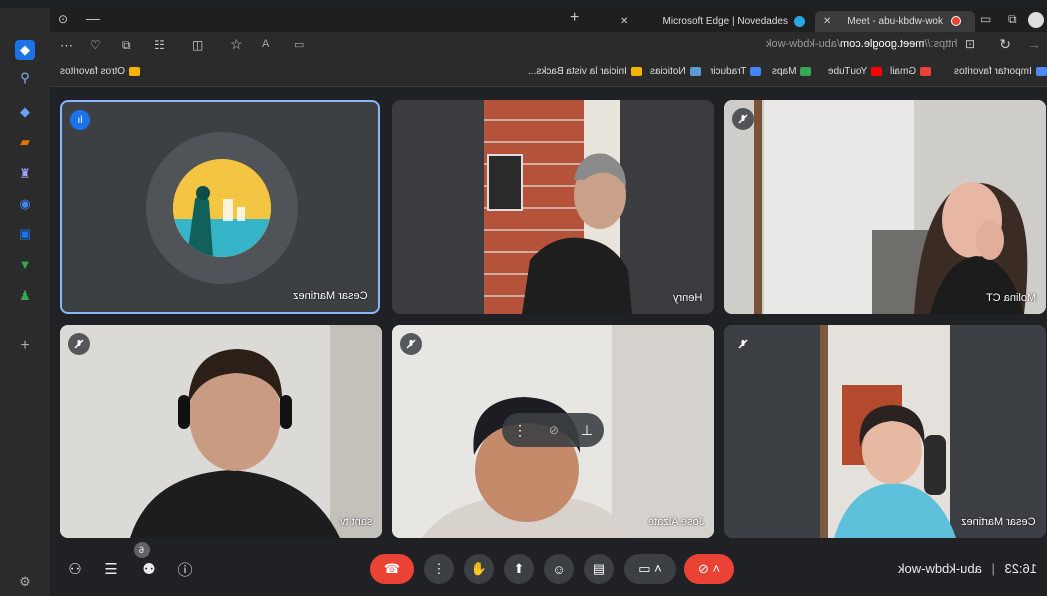 The image size is (1047, 596). What do you see at coordinates (799, 21) in the screenshot?
I see `edge-icon` at bounding box center [799, 21].